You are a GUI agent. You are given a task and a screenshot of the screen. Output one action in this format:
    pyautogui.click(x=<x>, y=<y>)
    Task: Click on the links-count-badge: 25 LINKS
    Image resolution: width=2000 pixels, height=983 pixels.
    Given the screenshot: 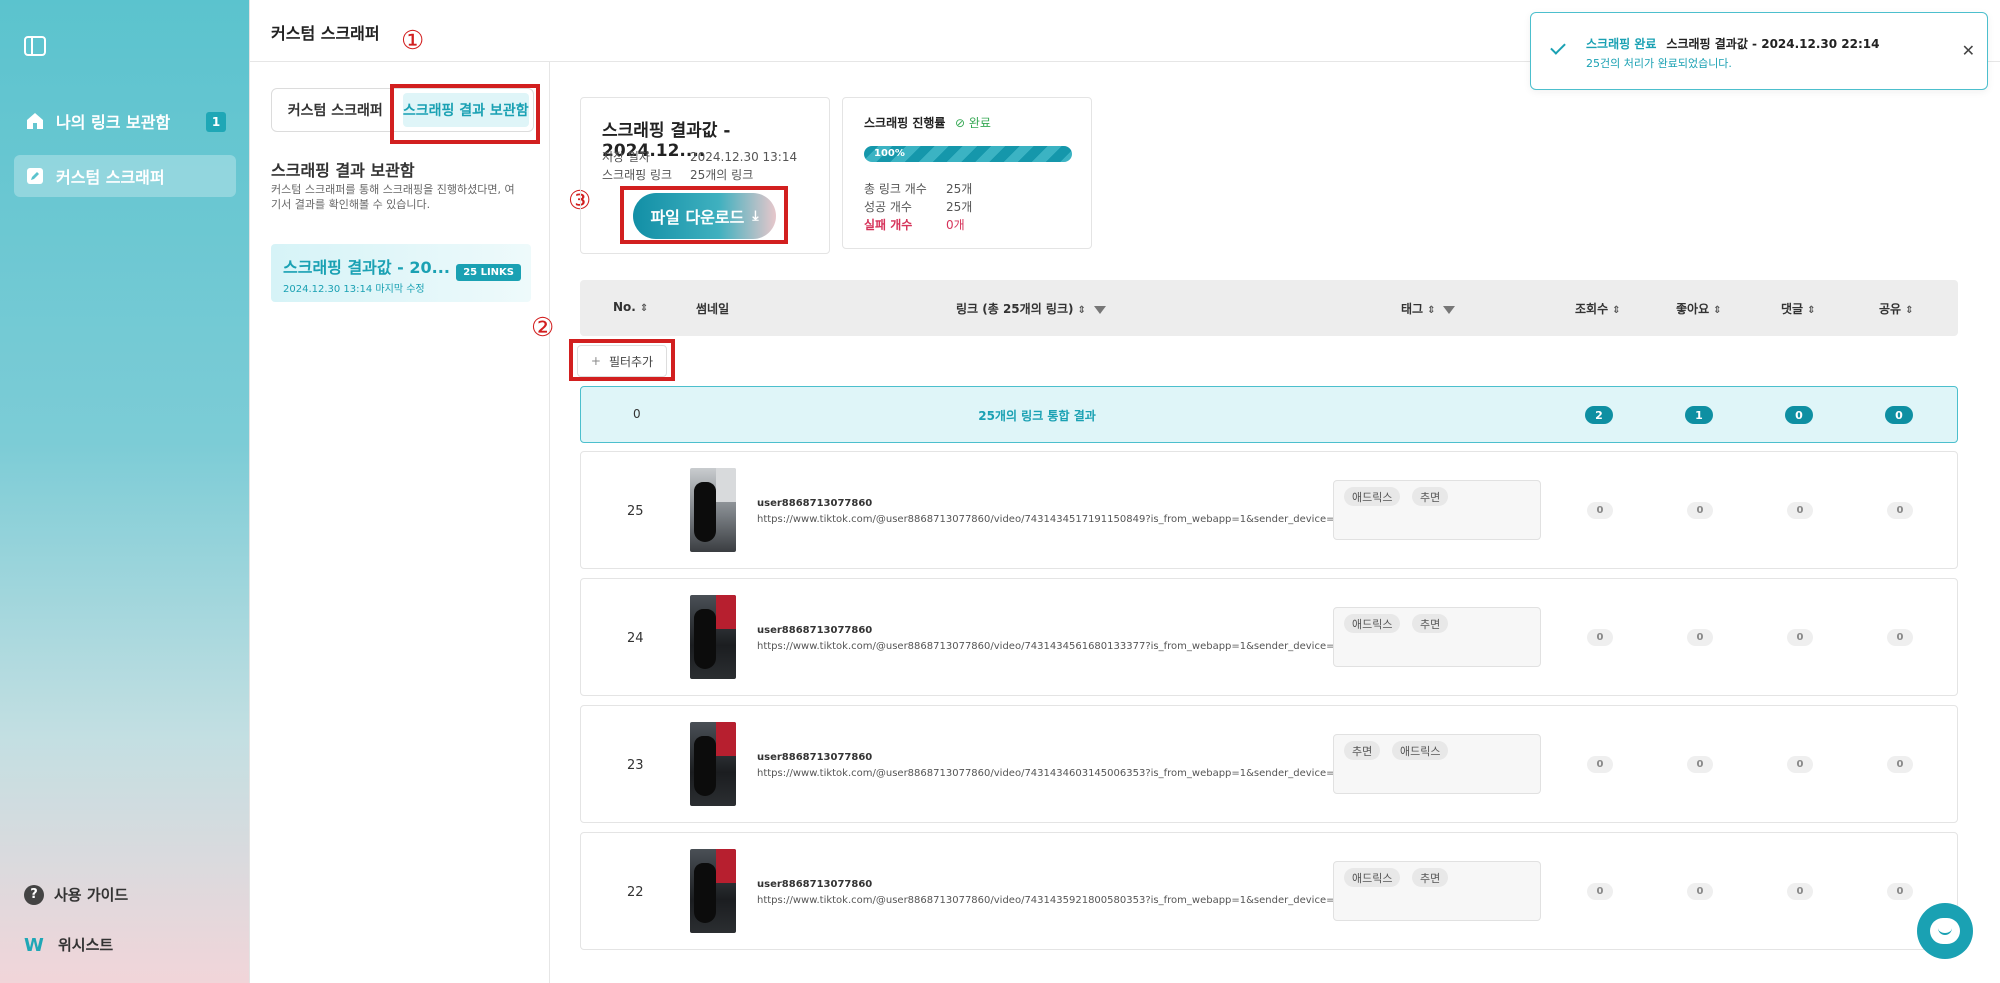 What is the action you would take?
    pyautogui.click(x=488, y=272)
    